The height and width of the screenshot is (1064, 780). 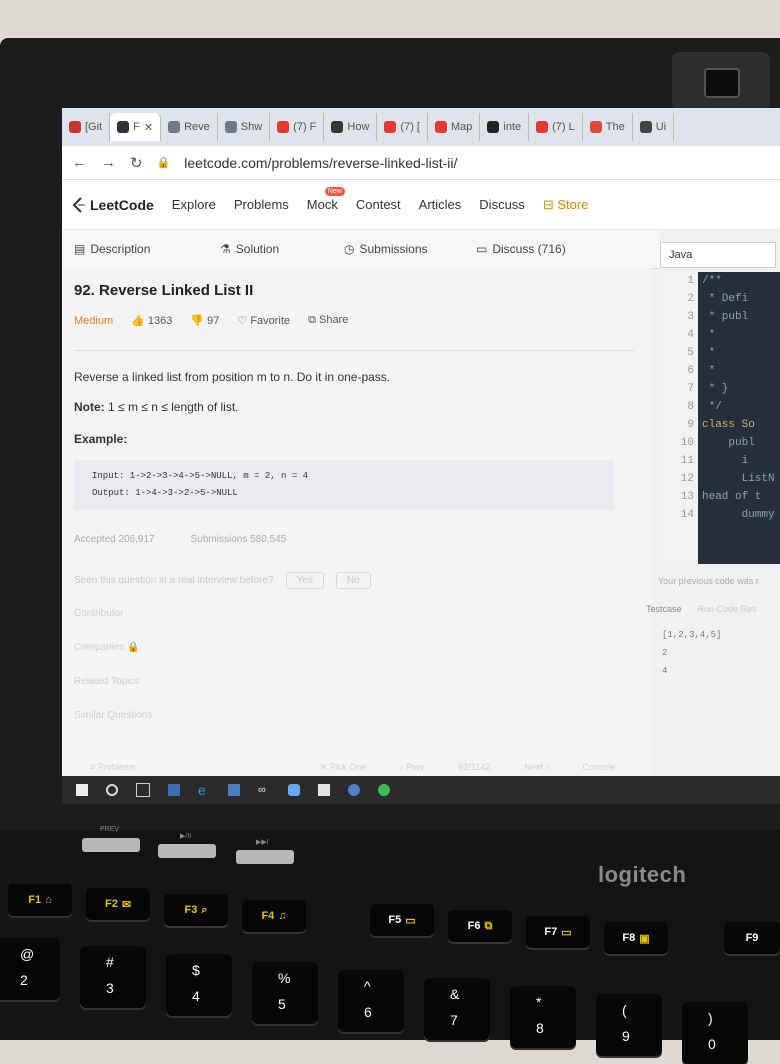 I want to click on number-key: ^ 6, so click(x=371, y=1001).